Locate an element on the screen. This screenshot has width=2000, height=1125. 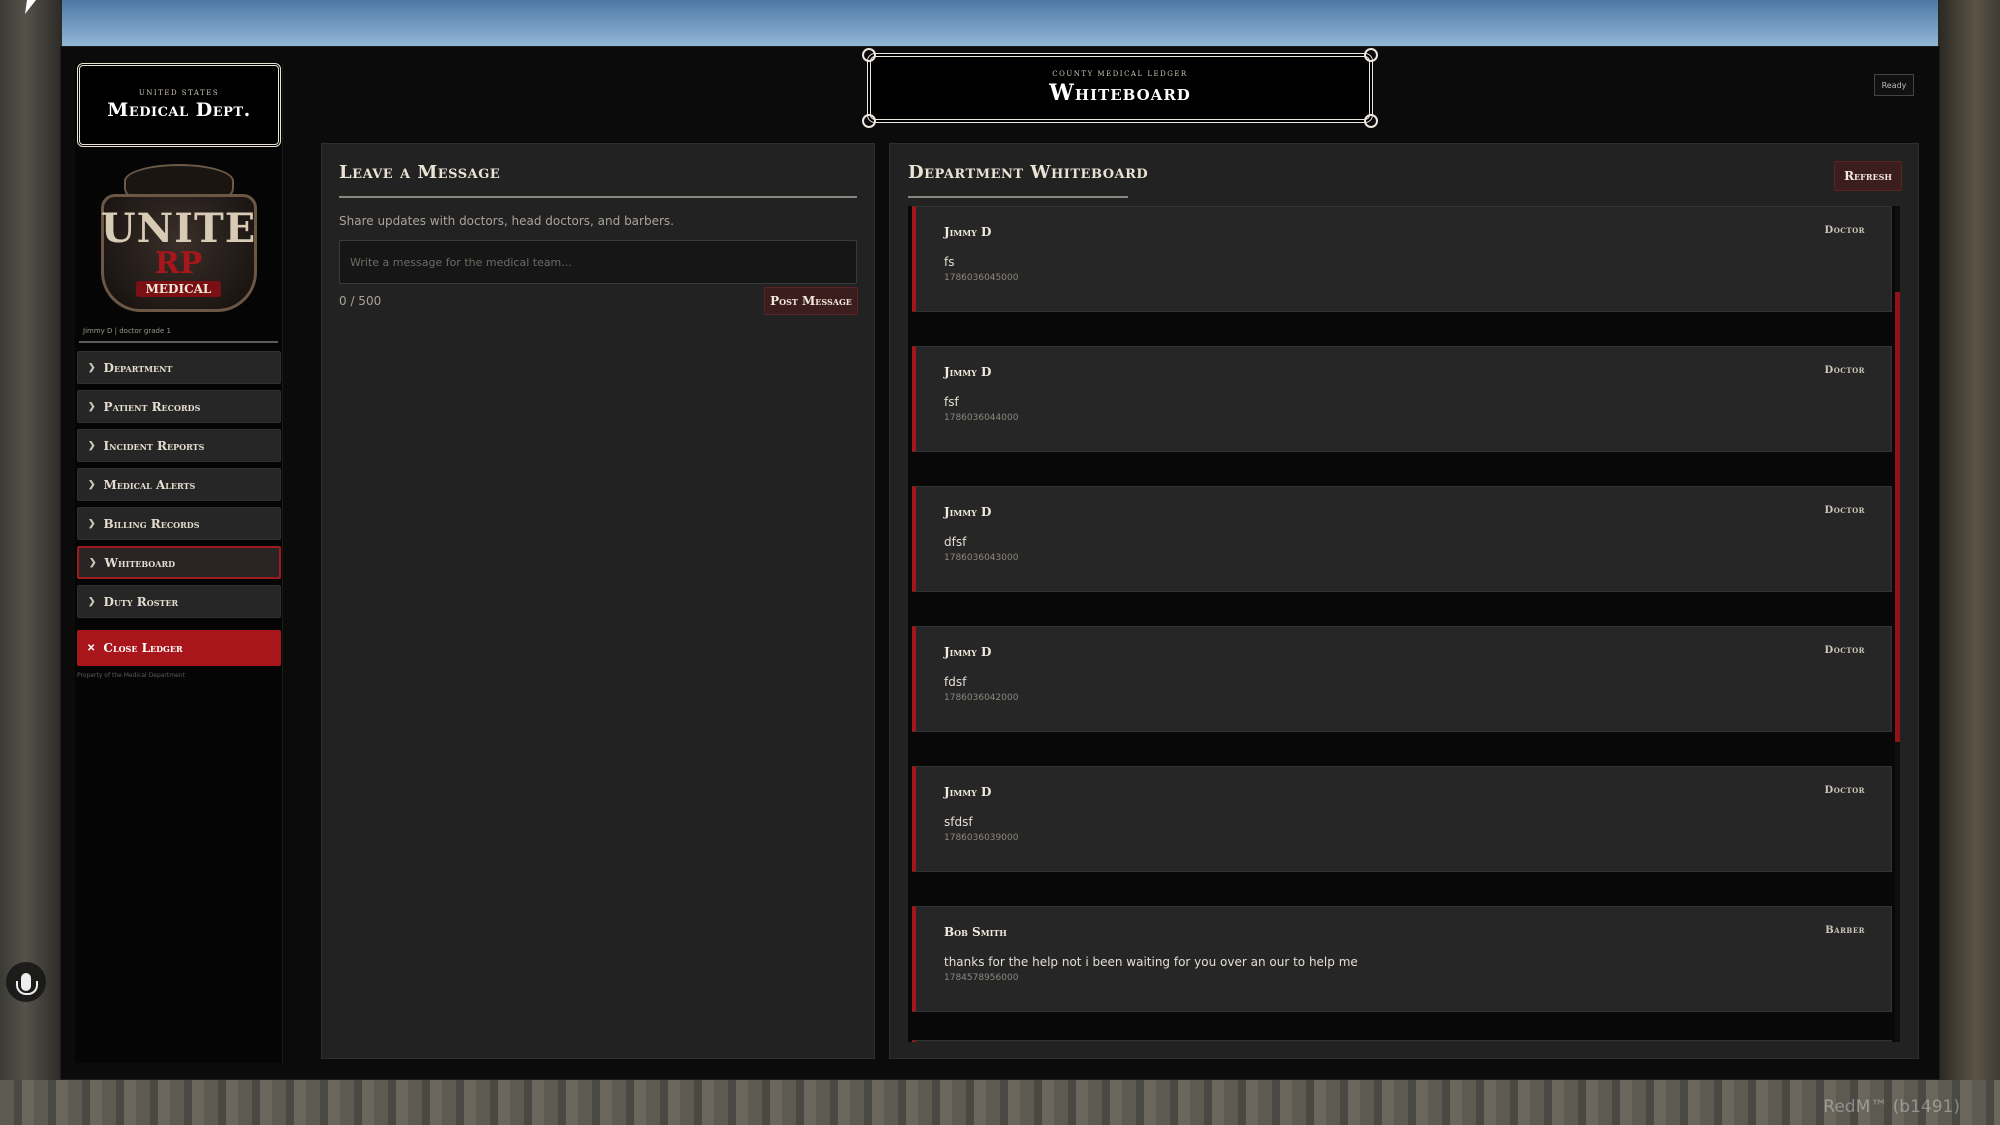
department-badge: UNITED STATES Medical Dept. is located at coordinates (179, 105).